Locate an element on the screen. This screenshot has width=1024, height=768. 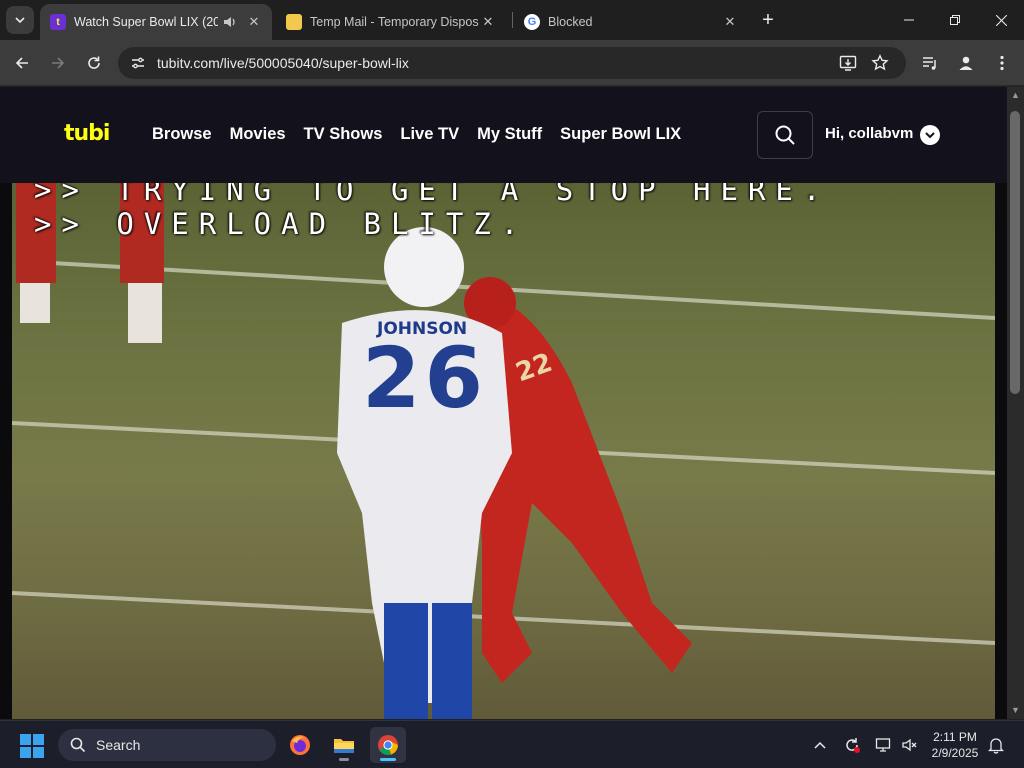
nav-browse: Browse is located at coordinates (182, 134).